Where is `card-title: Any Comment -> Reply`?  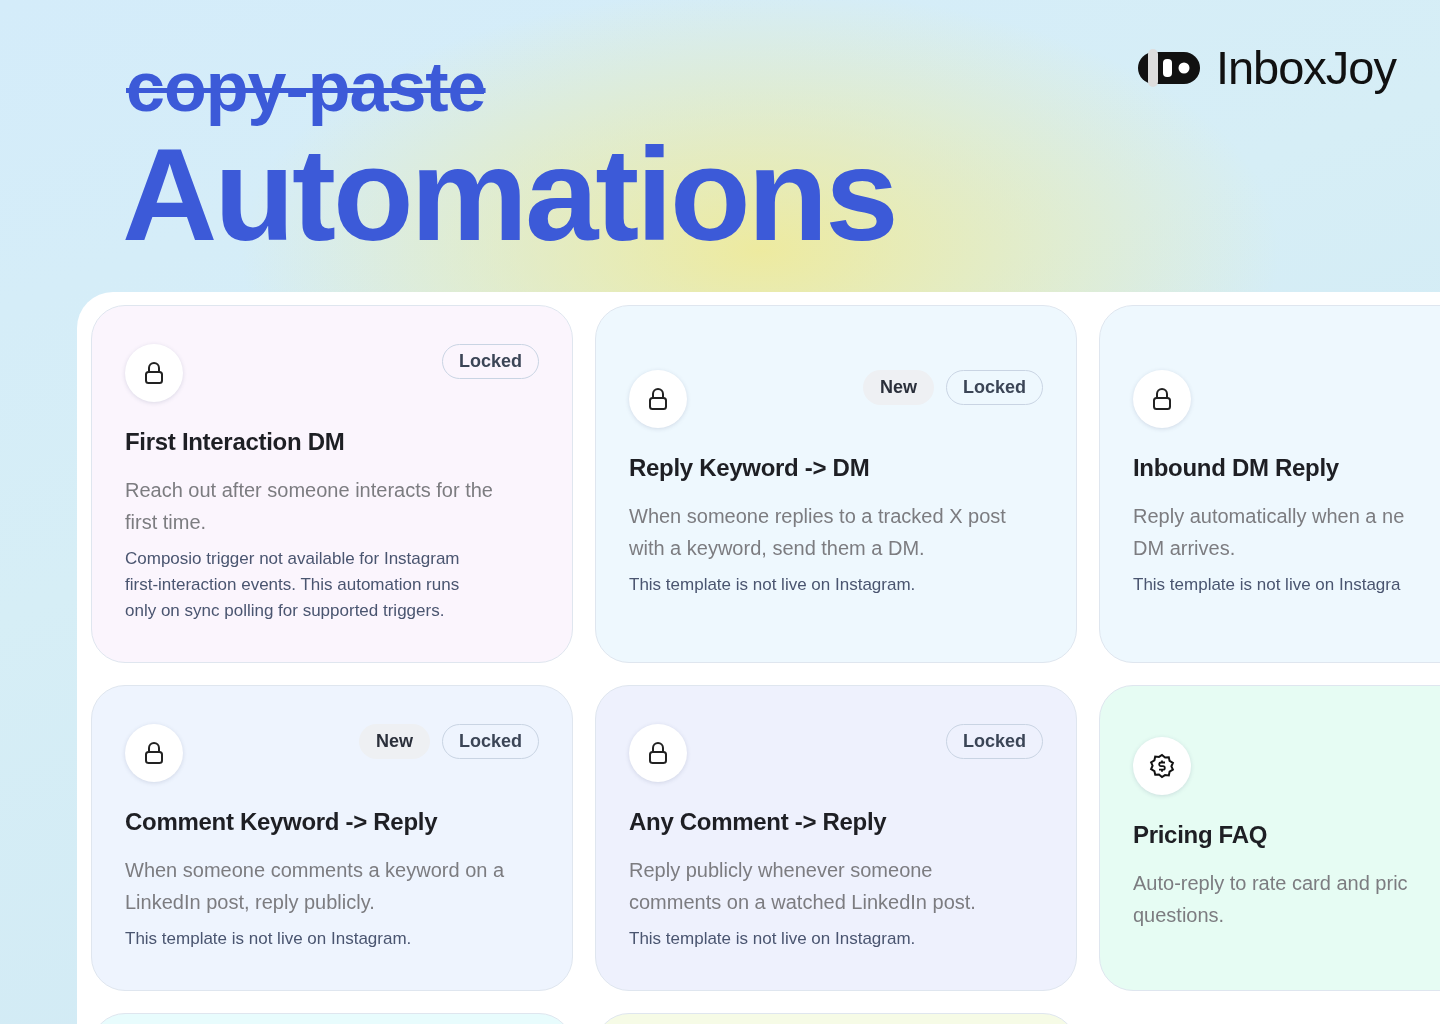
card-title: Any Comment -> Reply is located at coordinates (758, 822).